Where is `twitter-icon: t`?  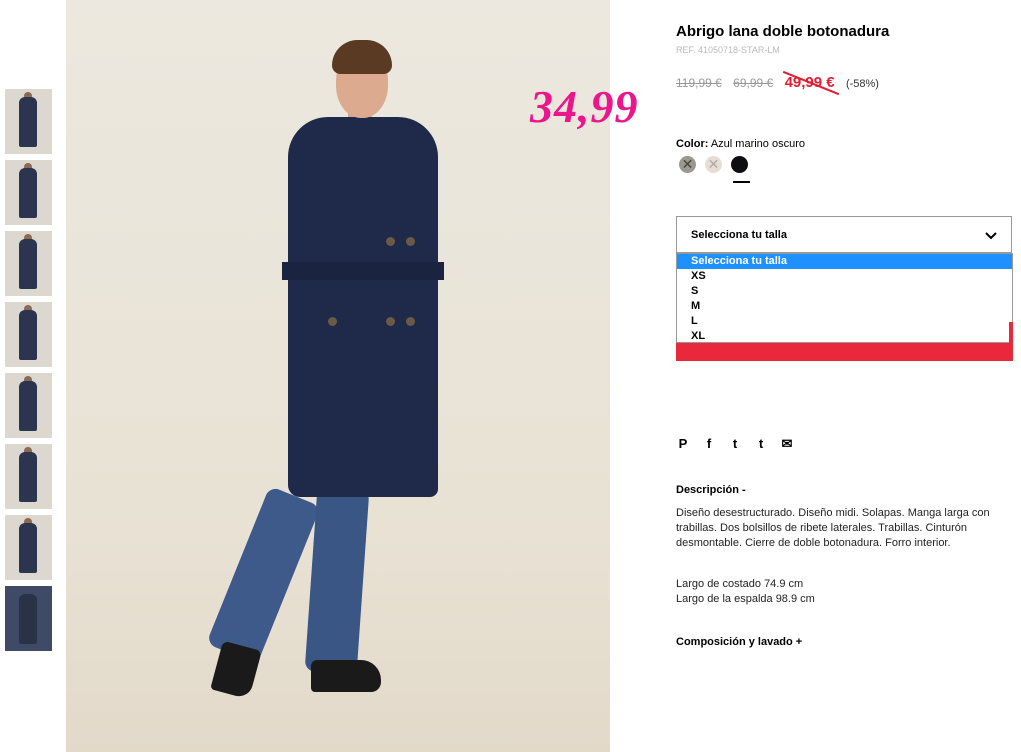
twitter-icon: t is located at coordinates (735, 444).